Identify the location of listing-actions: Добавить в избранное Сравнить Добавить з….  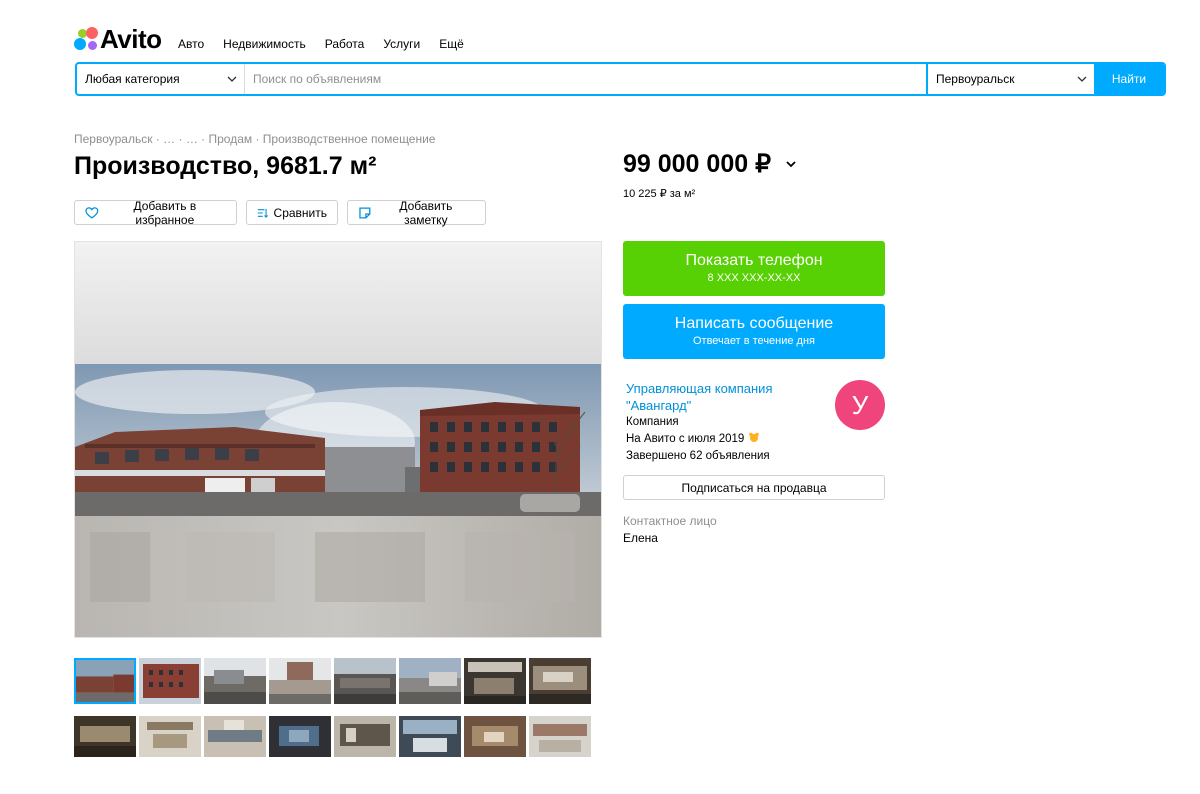
(280, 212).